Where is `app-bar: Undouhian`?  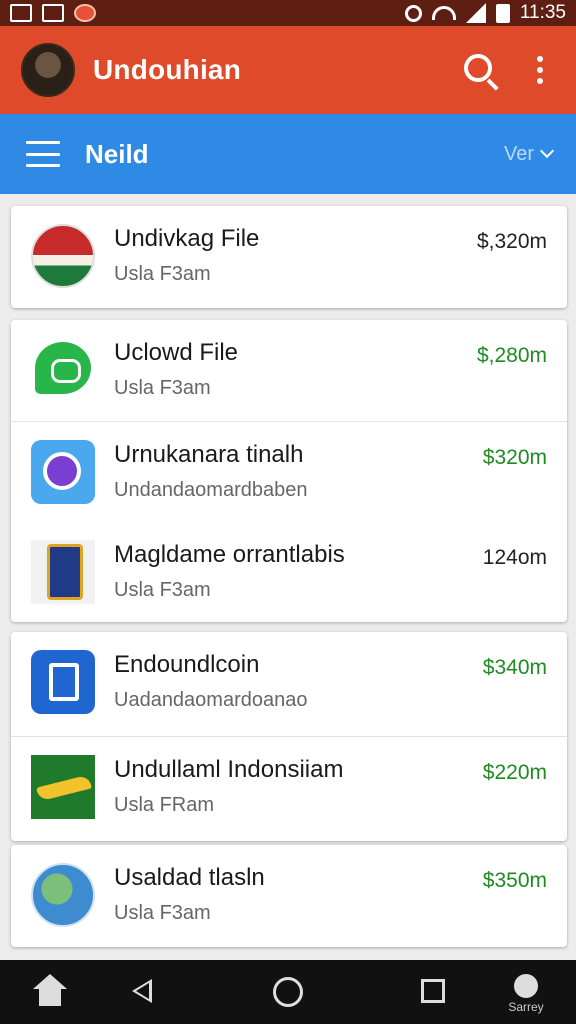
app-bar: Undouhian is located at coordinates (288, 70).